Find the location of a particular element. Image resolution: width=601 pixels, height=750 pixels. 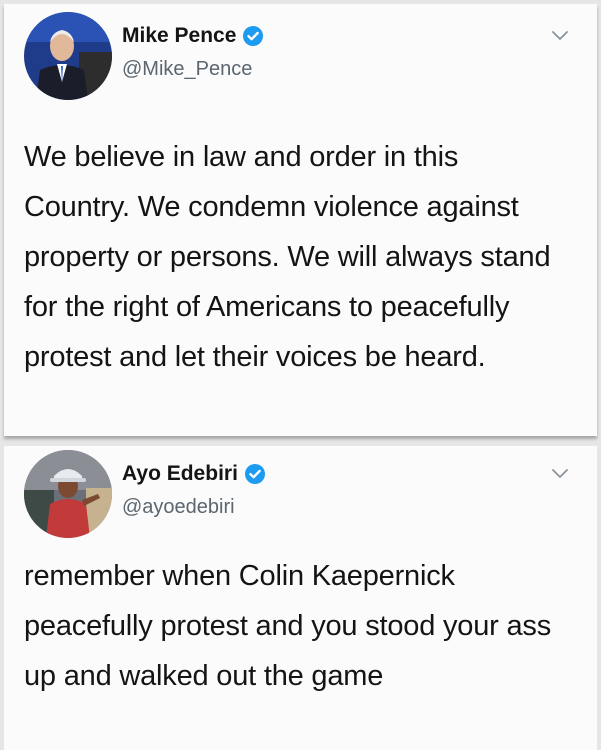

author-handle: @ayoedebiri is located at coordinates (178, 507).